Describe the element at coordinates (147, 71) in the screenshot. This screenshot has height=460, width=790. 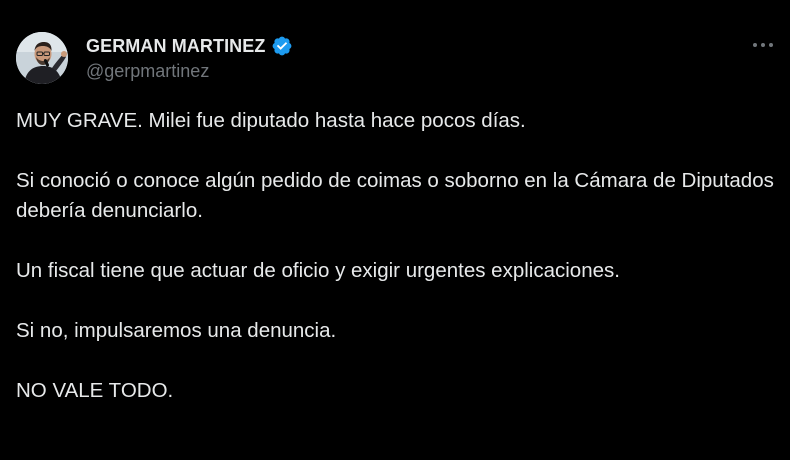
I see `author-handle: @gerpmartinez` at that location.